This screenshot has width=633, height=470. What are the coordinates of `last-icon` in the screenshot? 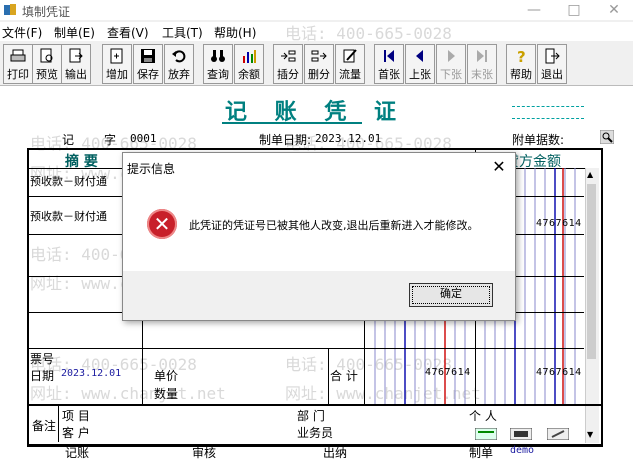 It's located at (482, 56).